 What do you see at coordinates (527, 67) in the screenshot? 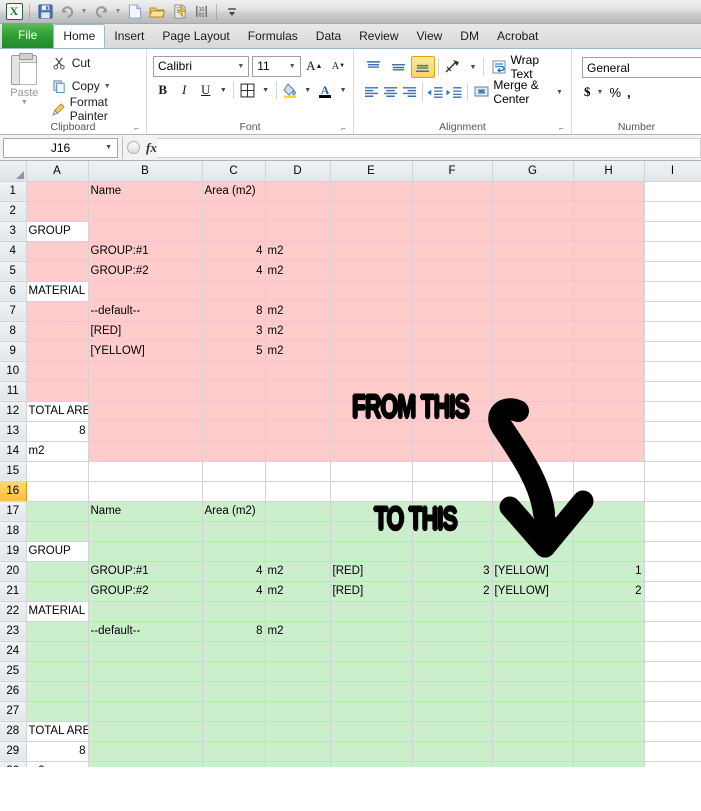
I see `wrap-text-button: Wrap Text` at bounding box center [527, 67].